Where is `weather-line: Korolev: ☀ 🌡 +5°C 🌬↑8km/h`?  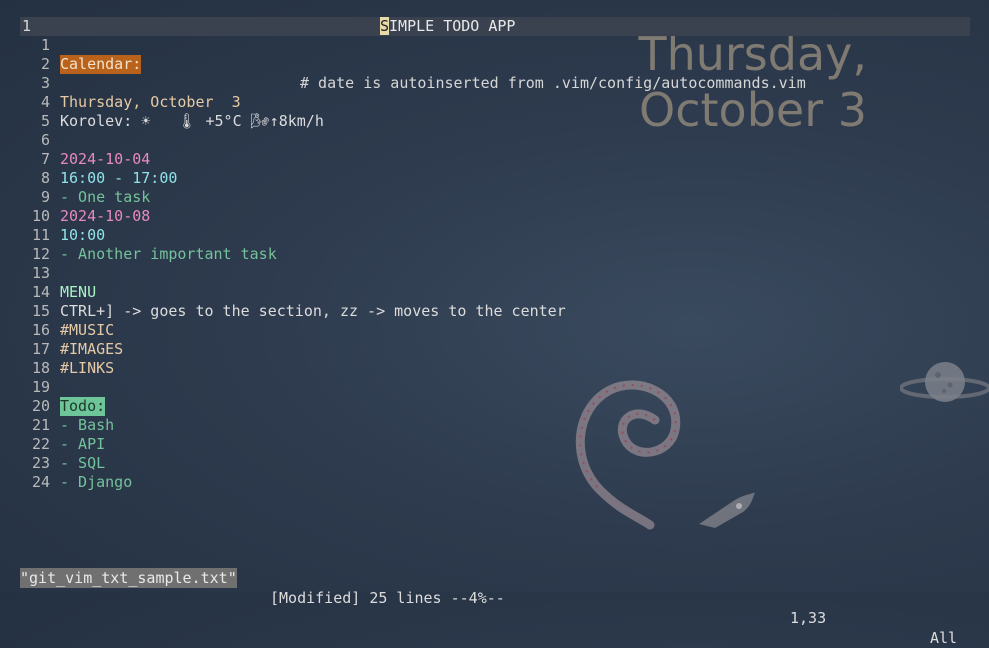
weather-line: Korolev: ☀ 🌡 +5°C 🌬↑8km/h is located at coordinates (192, 121).